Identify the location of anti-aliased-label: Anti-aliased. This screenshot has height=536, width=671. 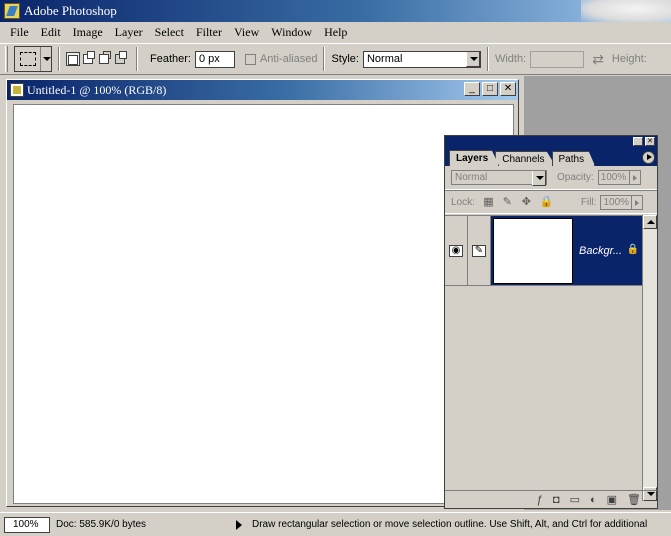
(288, 59).